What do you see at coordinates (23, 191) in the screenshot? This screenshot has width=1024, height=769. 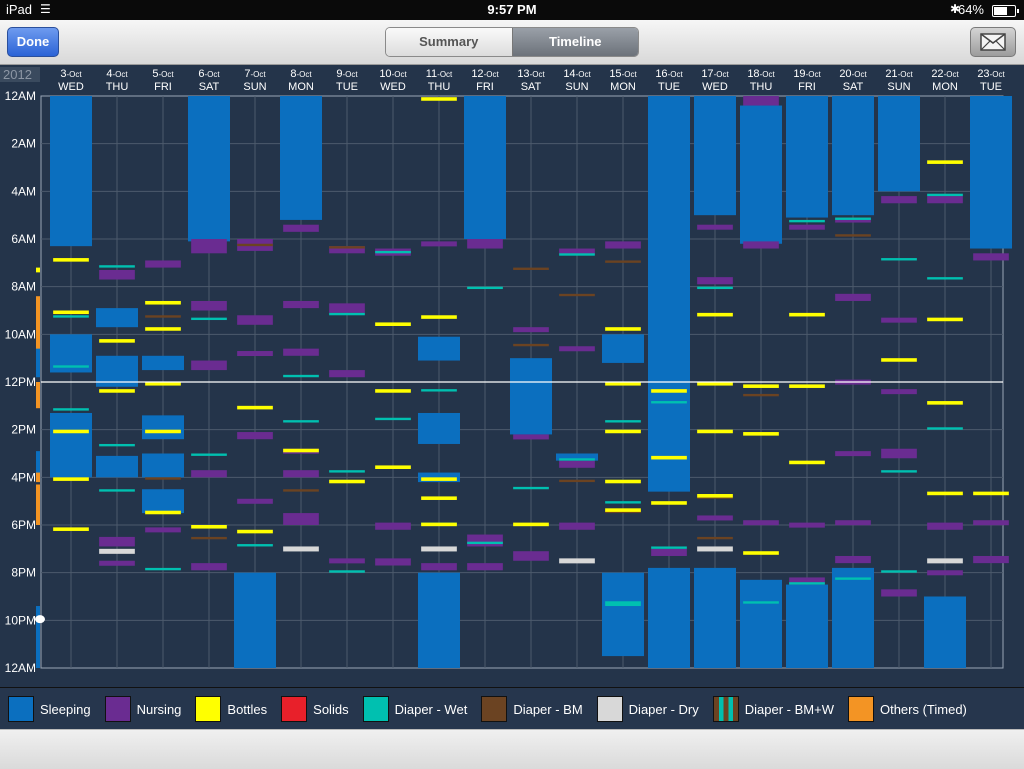 I see `y-tick-label: 4AM` at bounding box center [23, 191].